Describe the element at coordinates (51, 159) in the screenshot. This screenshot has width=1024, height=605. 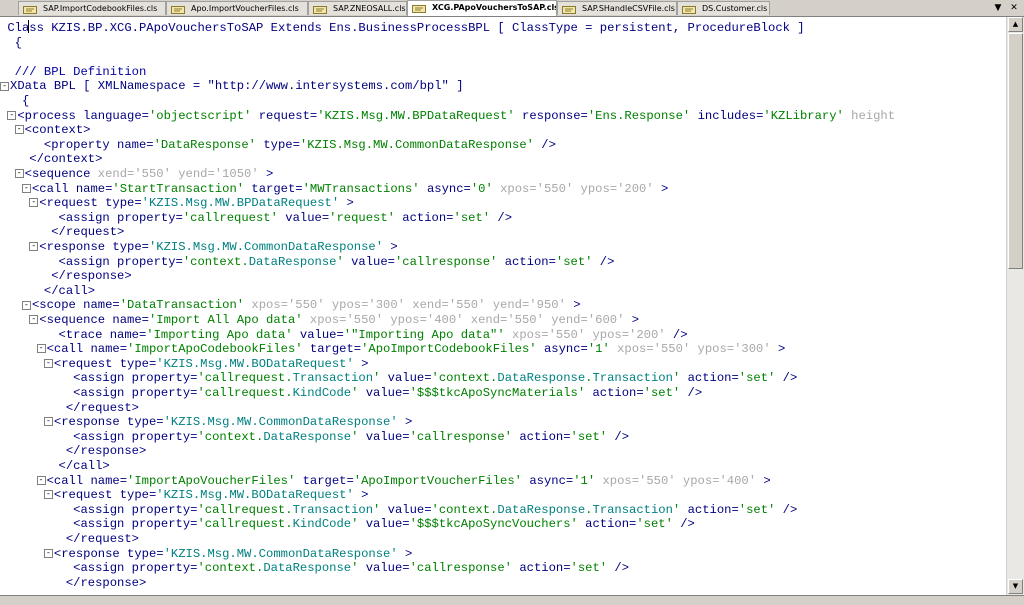
I see `code-line: </context>` at that location.